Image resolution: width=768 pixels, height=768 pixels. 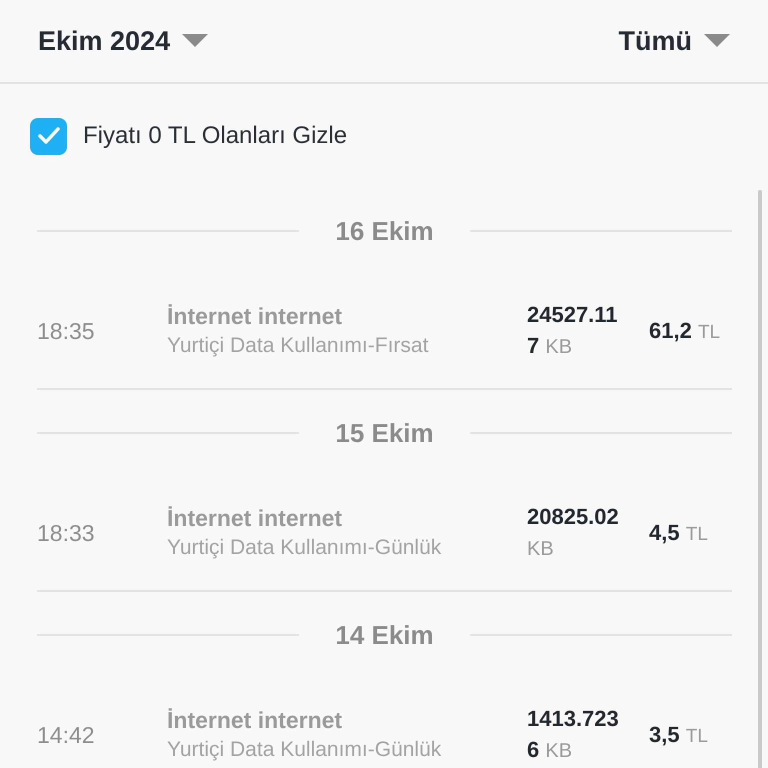 What do you see at coordinates (573, 330) in the screenshot?
I see `data-amount: 24527.117 KB` at bounding box center [573, 330].